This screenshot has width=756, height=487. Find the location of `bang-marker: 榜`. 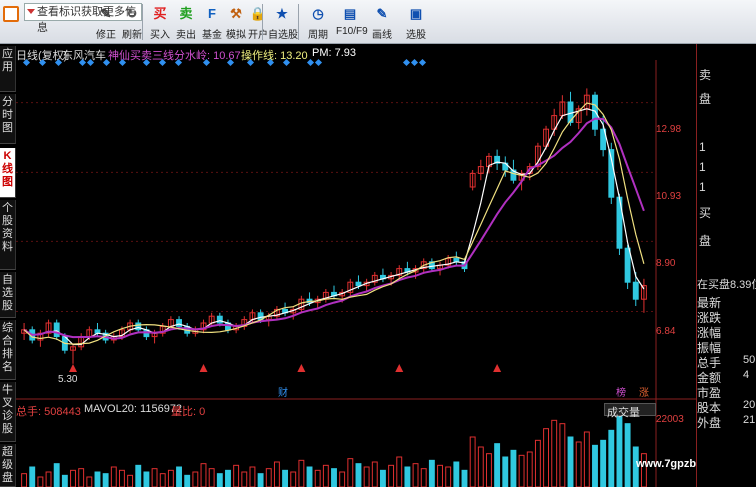

bang-marker: 榜 is located at coordinates (621, 391).